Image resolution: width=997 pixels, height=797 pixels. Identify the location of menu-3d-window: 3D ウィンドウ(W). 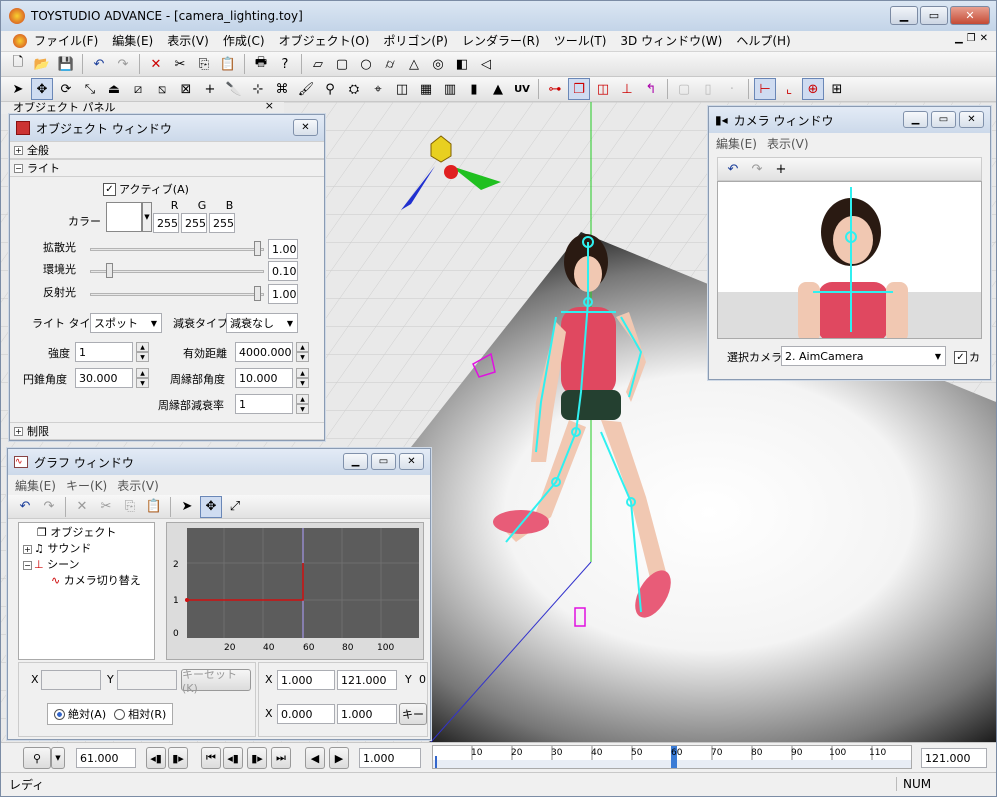
(671, 41).